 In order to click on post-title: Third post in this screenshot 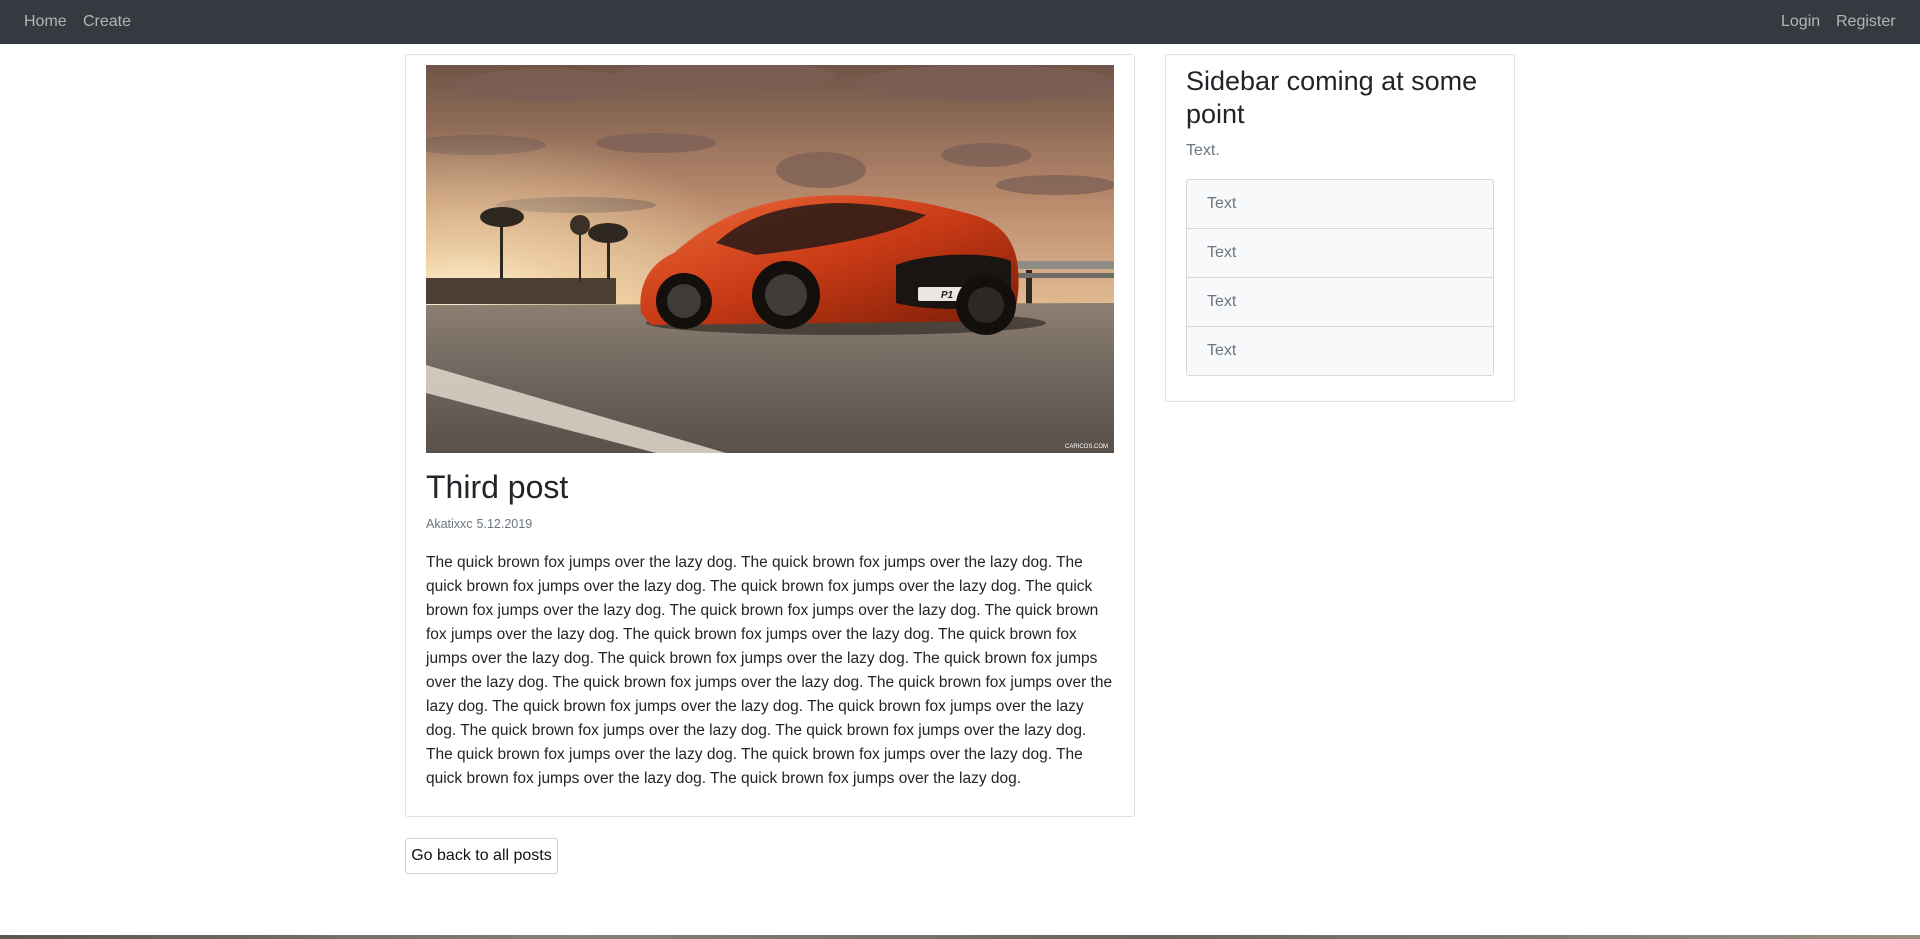, I will do `click(497, 487)`.